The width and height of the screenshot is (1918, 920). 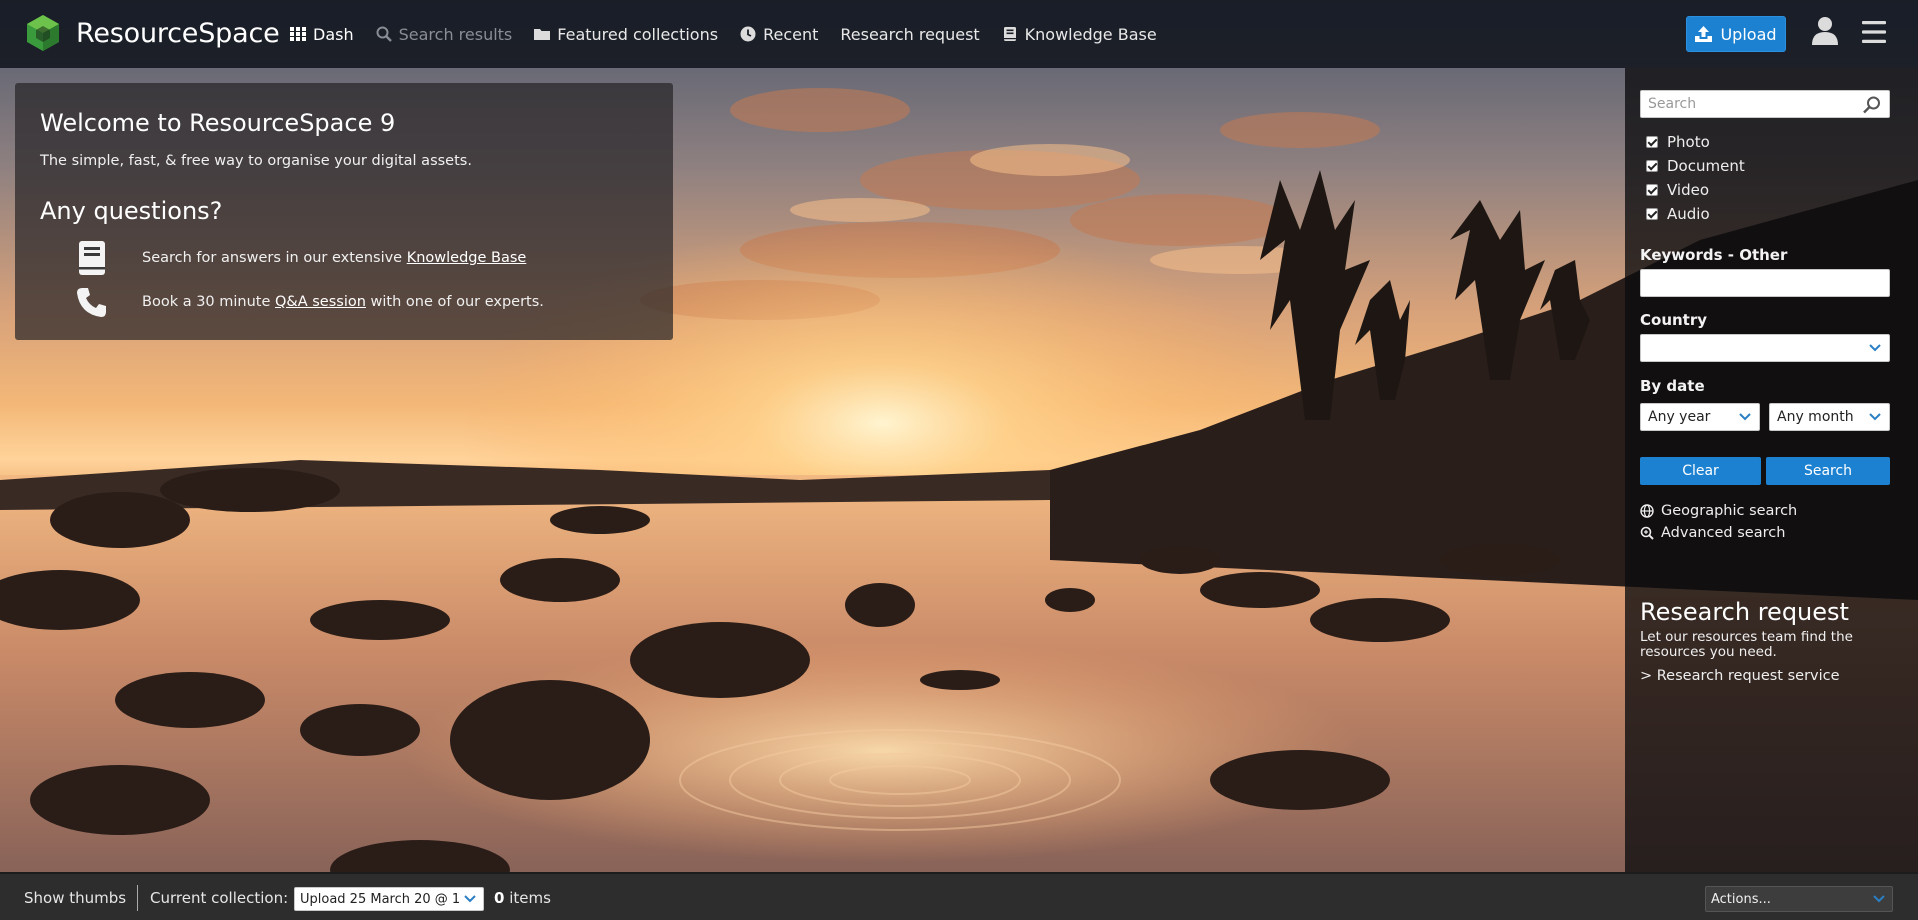 What do you see at coordinates (455, 34) in the screenshot?
I see `nav-search-results-label: Search results` at bounding box center [455, 34].